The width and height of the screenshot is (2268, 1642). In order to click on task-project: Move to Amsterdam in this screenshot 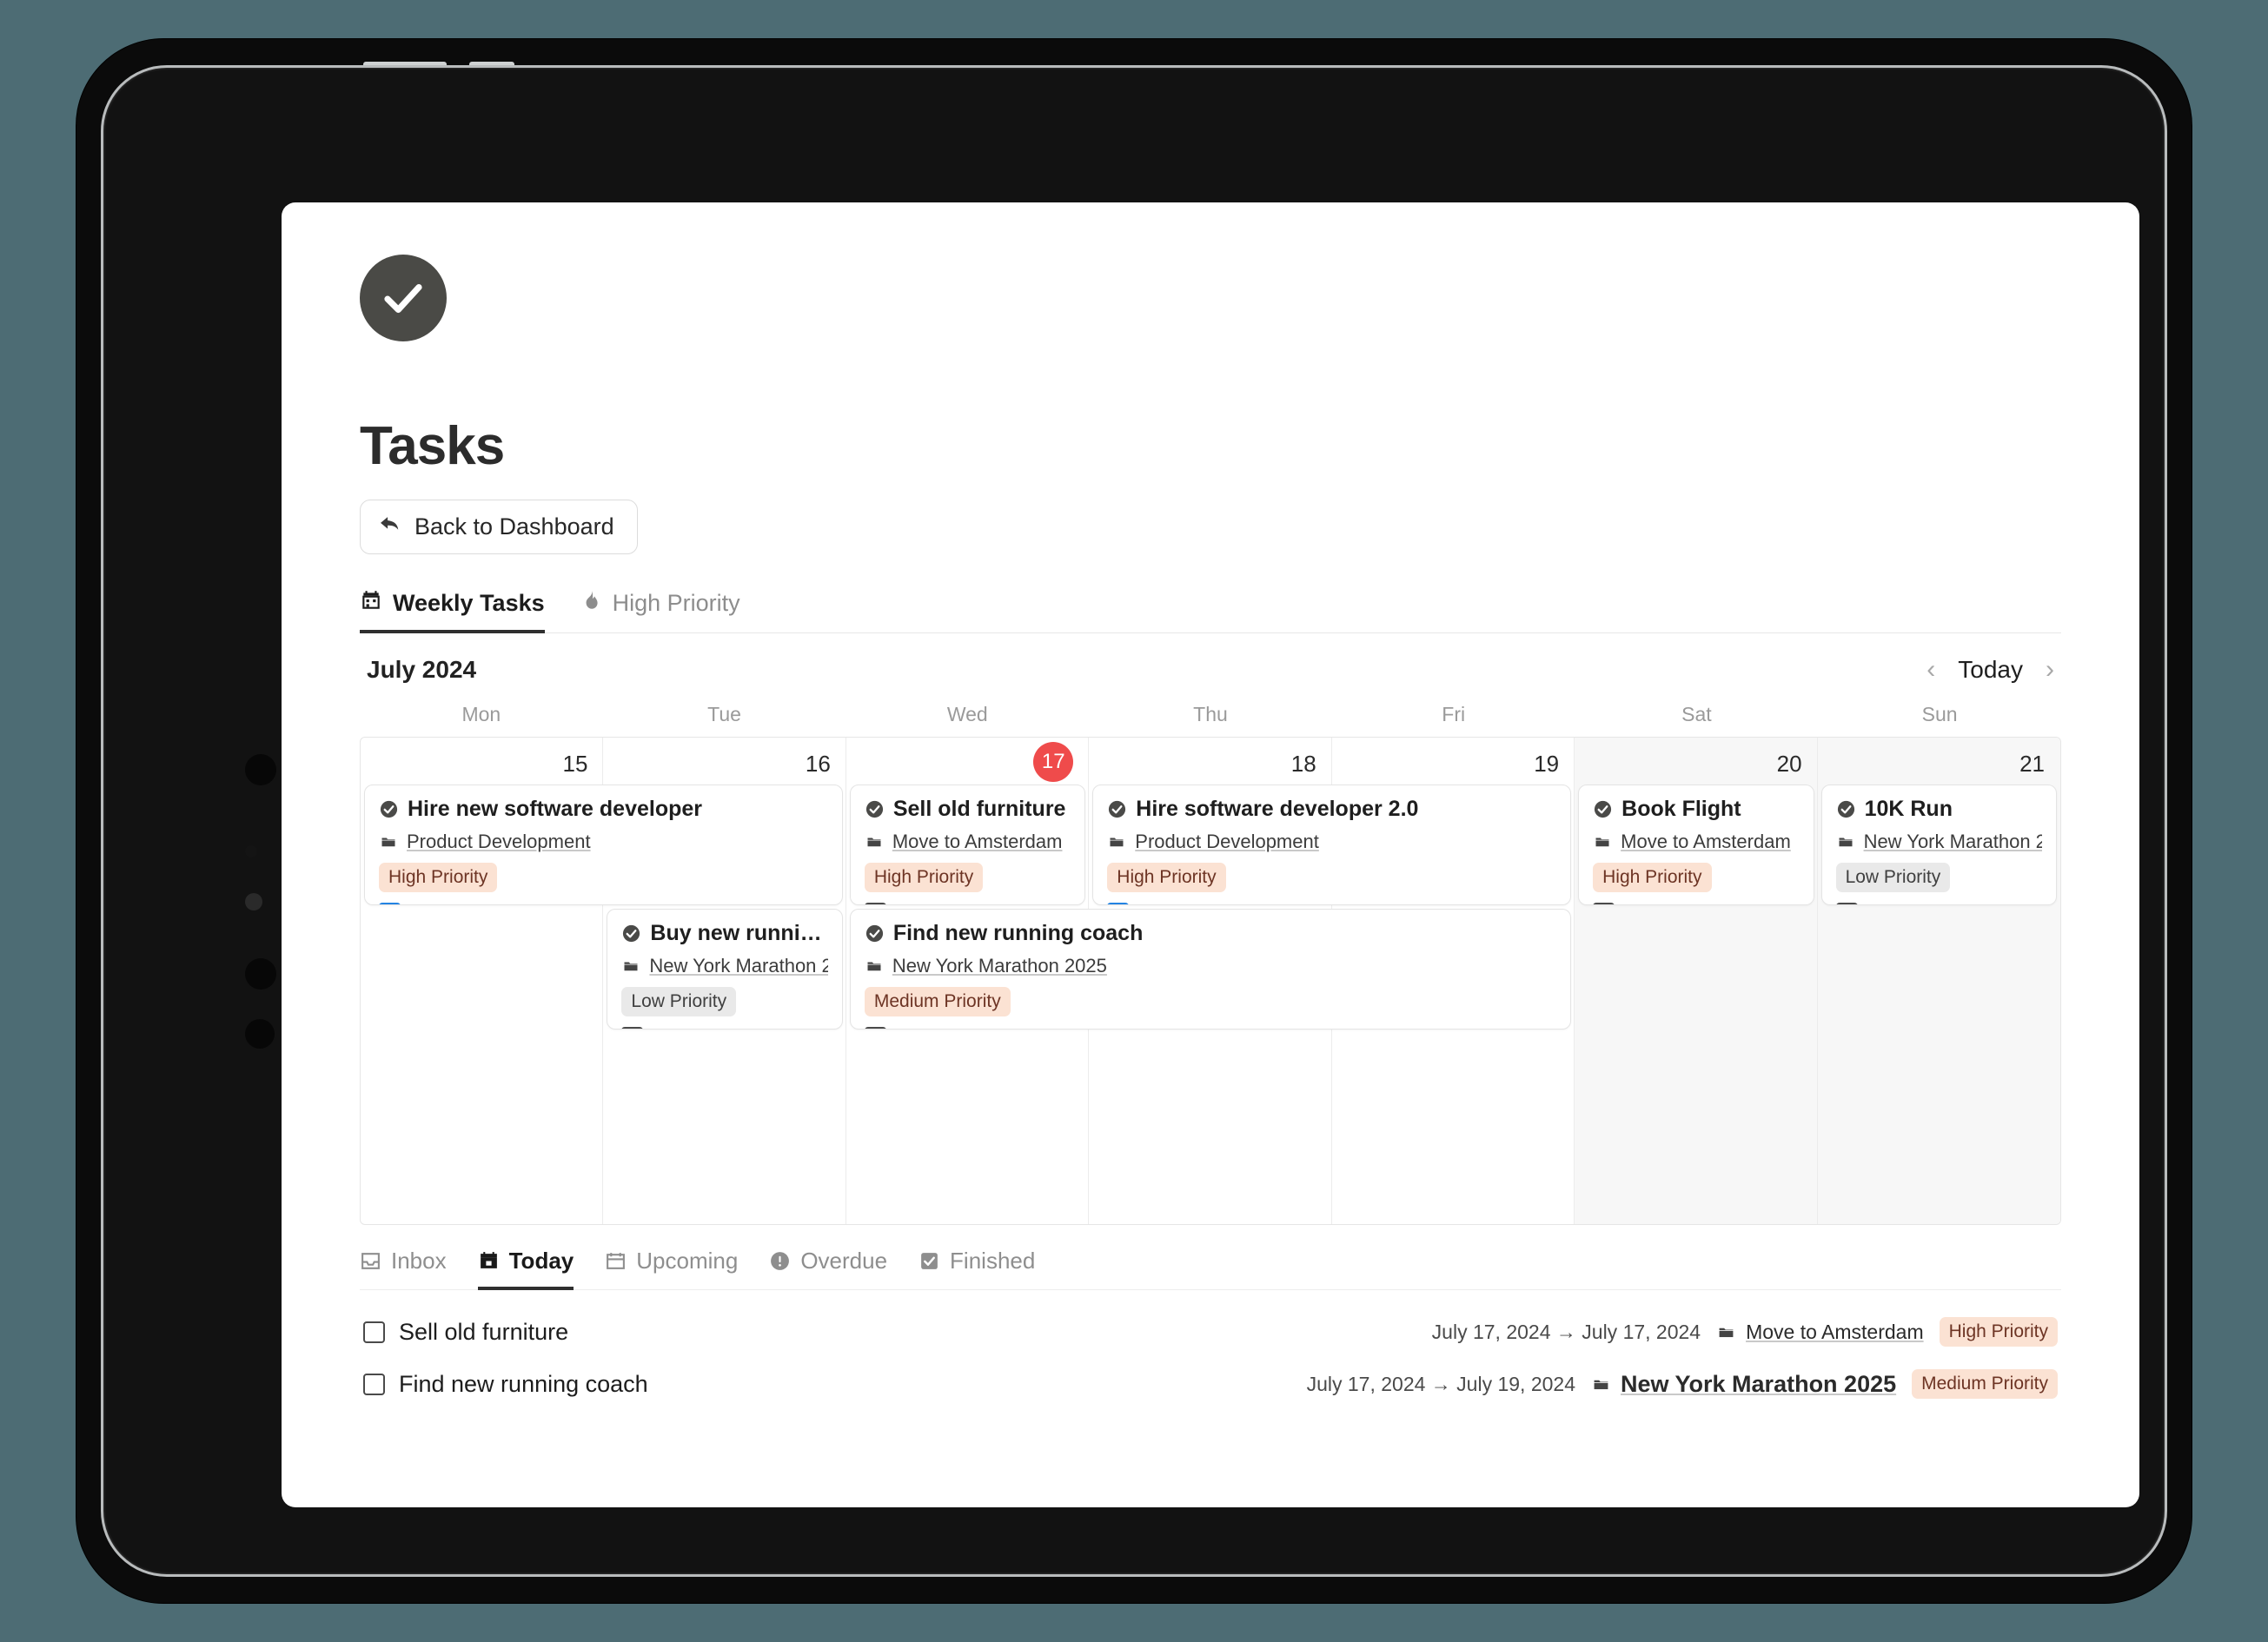, I will do `click(1820, 1332)`.